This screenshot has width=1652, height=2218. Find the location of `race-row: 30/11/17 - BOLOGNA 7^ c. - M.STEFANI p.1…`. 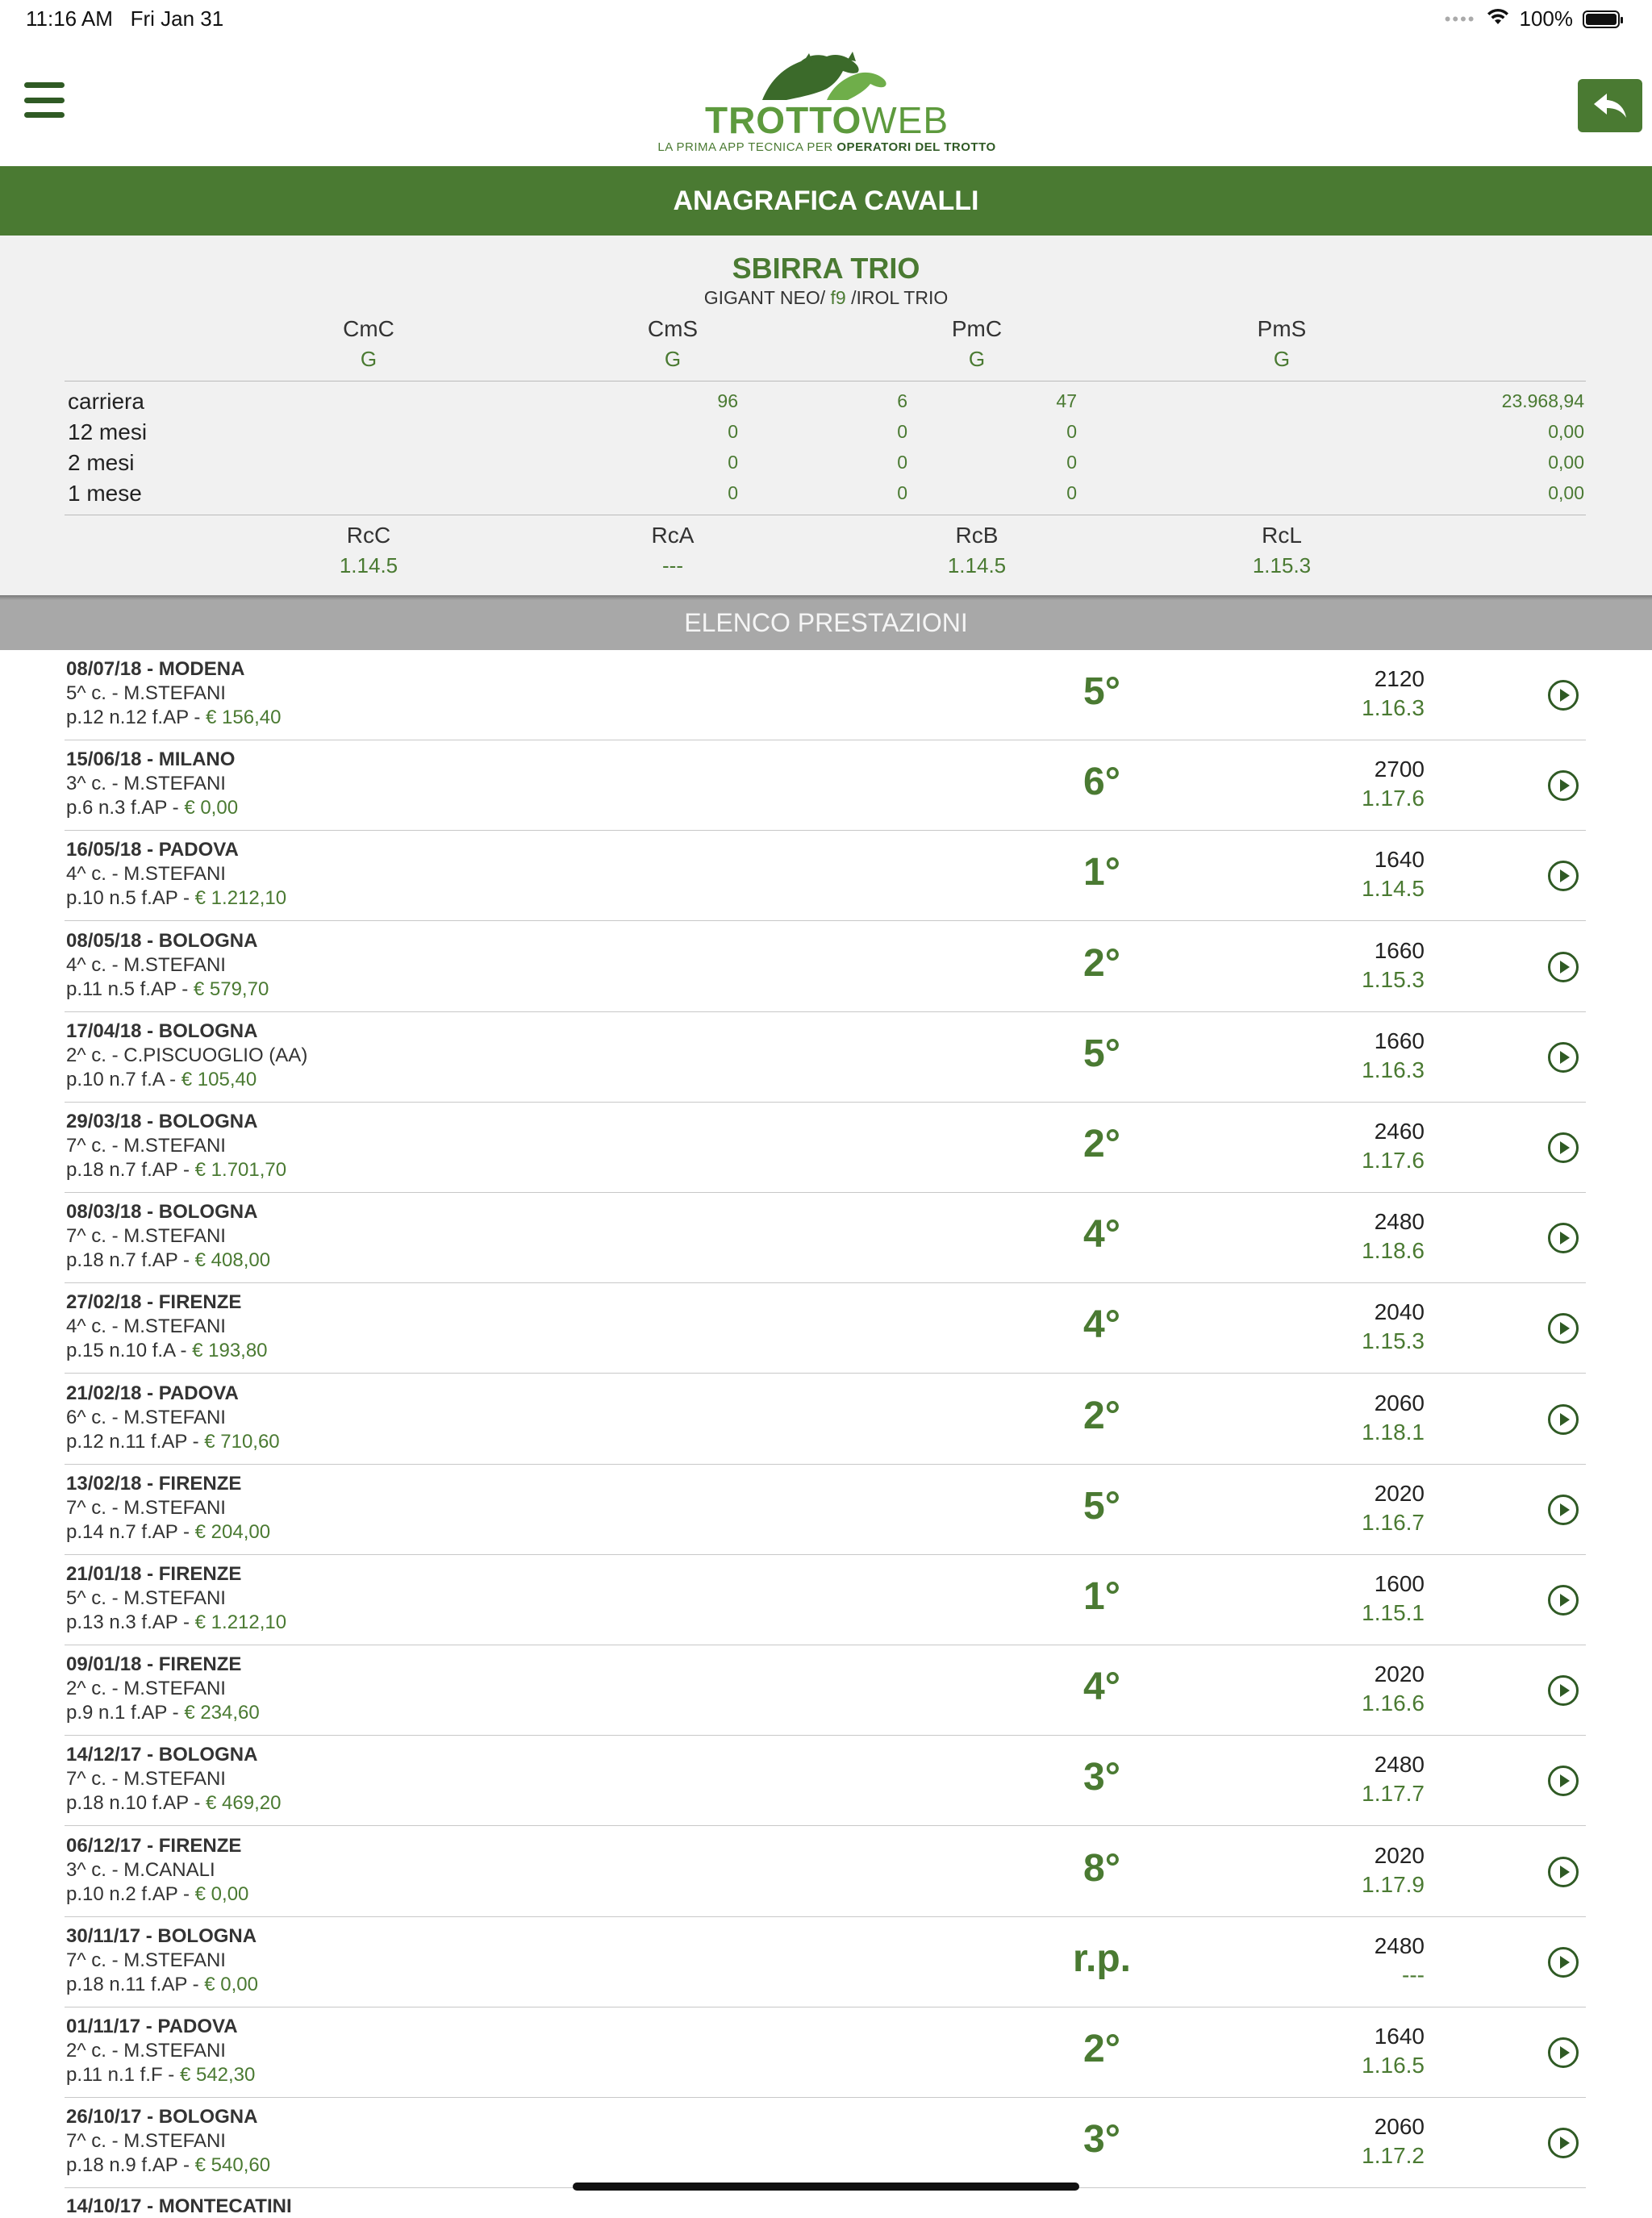

race-row: 30/11/17 - BOLOGNA 7^ c. - M.STEFANI p.1… is located at coordinates (826, 1962).